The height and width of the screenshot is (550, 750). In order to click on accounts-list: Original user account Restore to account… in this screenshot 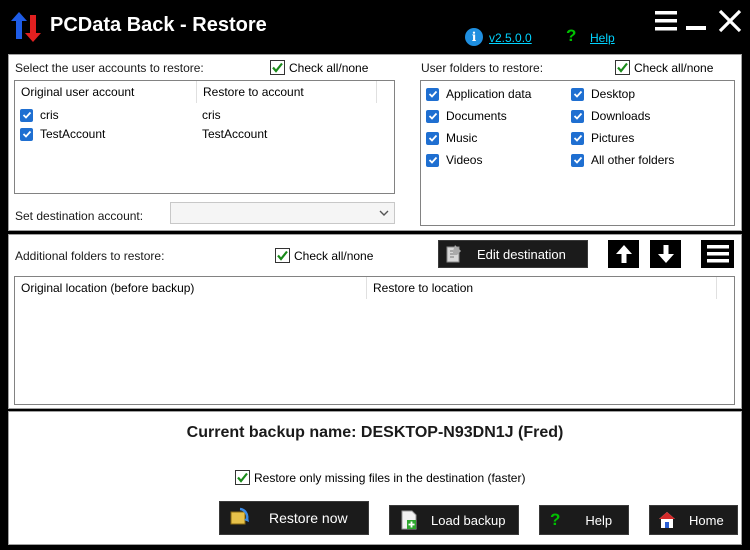, I will do `click(204, 137)`.